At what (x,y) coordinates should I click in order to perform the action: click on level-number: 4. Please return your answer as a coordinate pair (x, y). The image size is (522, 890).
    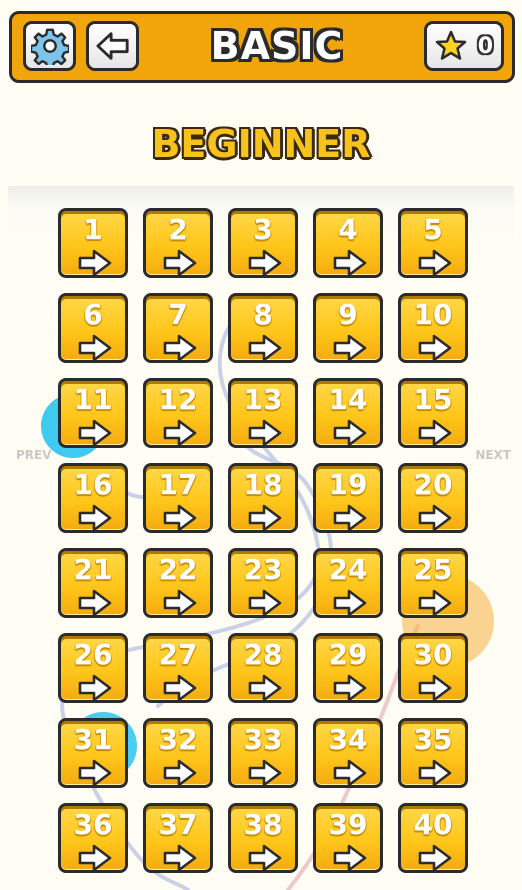
    Looking at the image, I should click on (348, 229).